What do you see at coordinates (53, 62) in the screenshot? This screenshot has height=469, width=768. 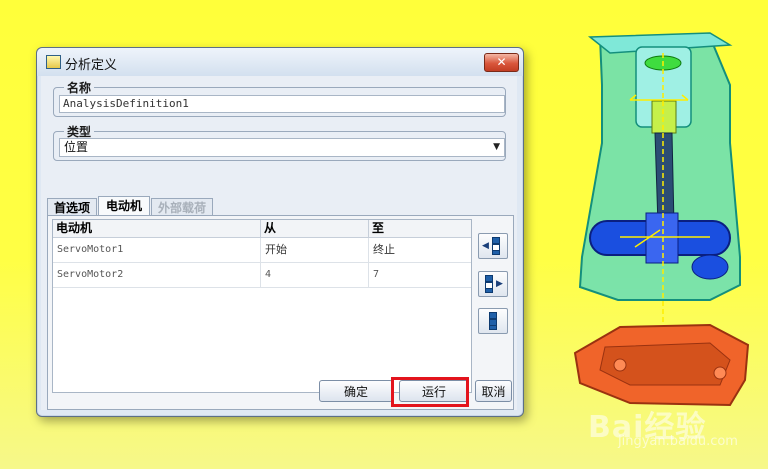 I see `app-icon` at bounding box center [53, 62].